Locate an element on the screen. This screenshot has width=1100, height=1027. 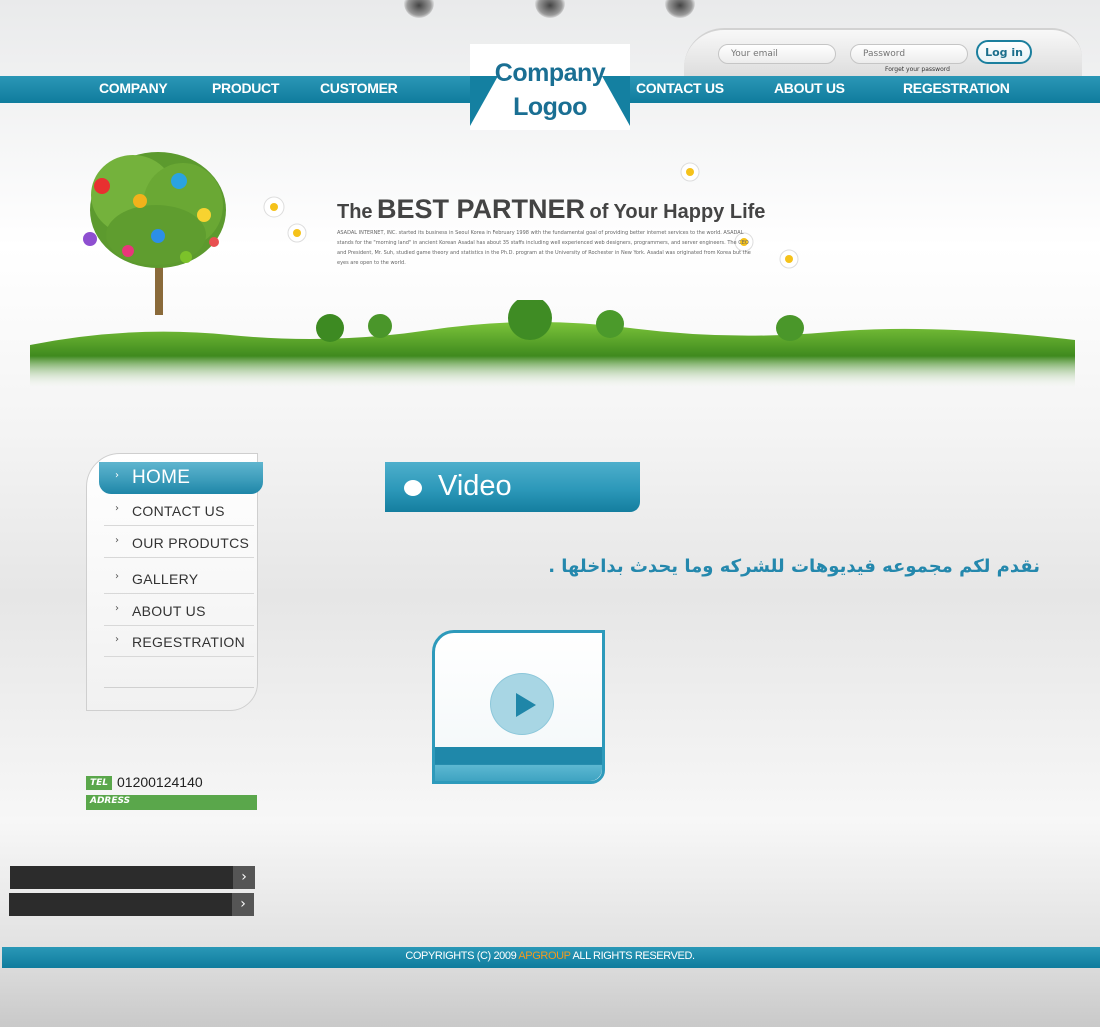
address-label: ADRESS is located at coordinates (110, 801).